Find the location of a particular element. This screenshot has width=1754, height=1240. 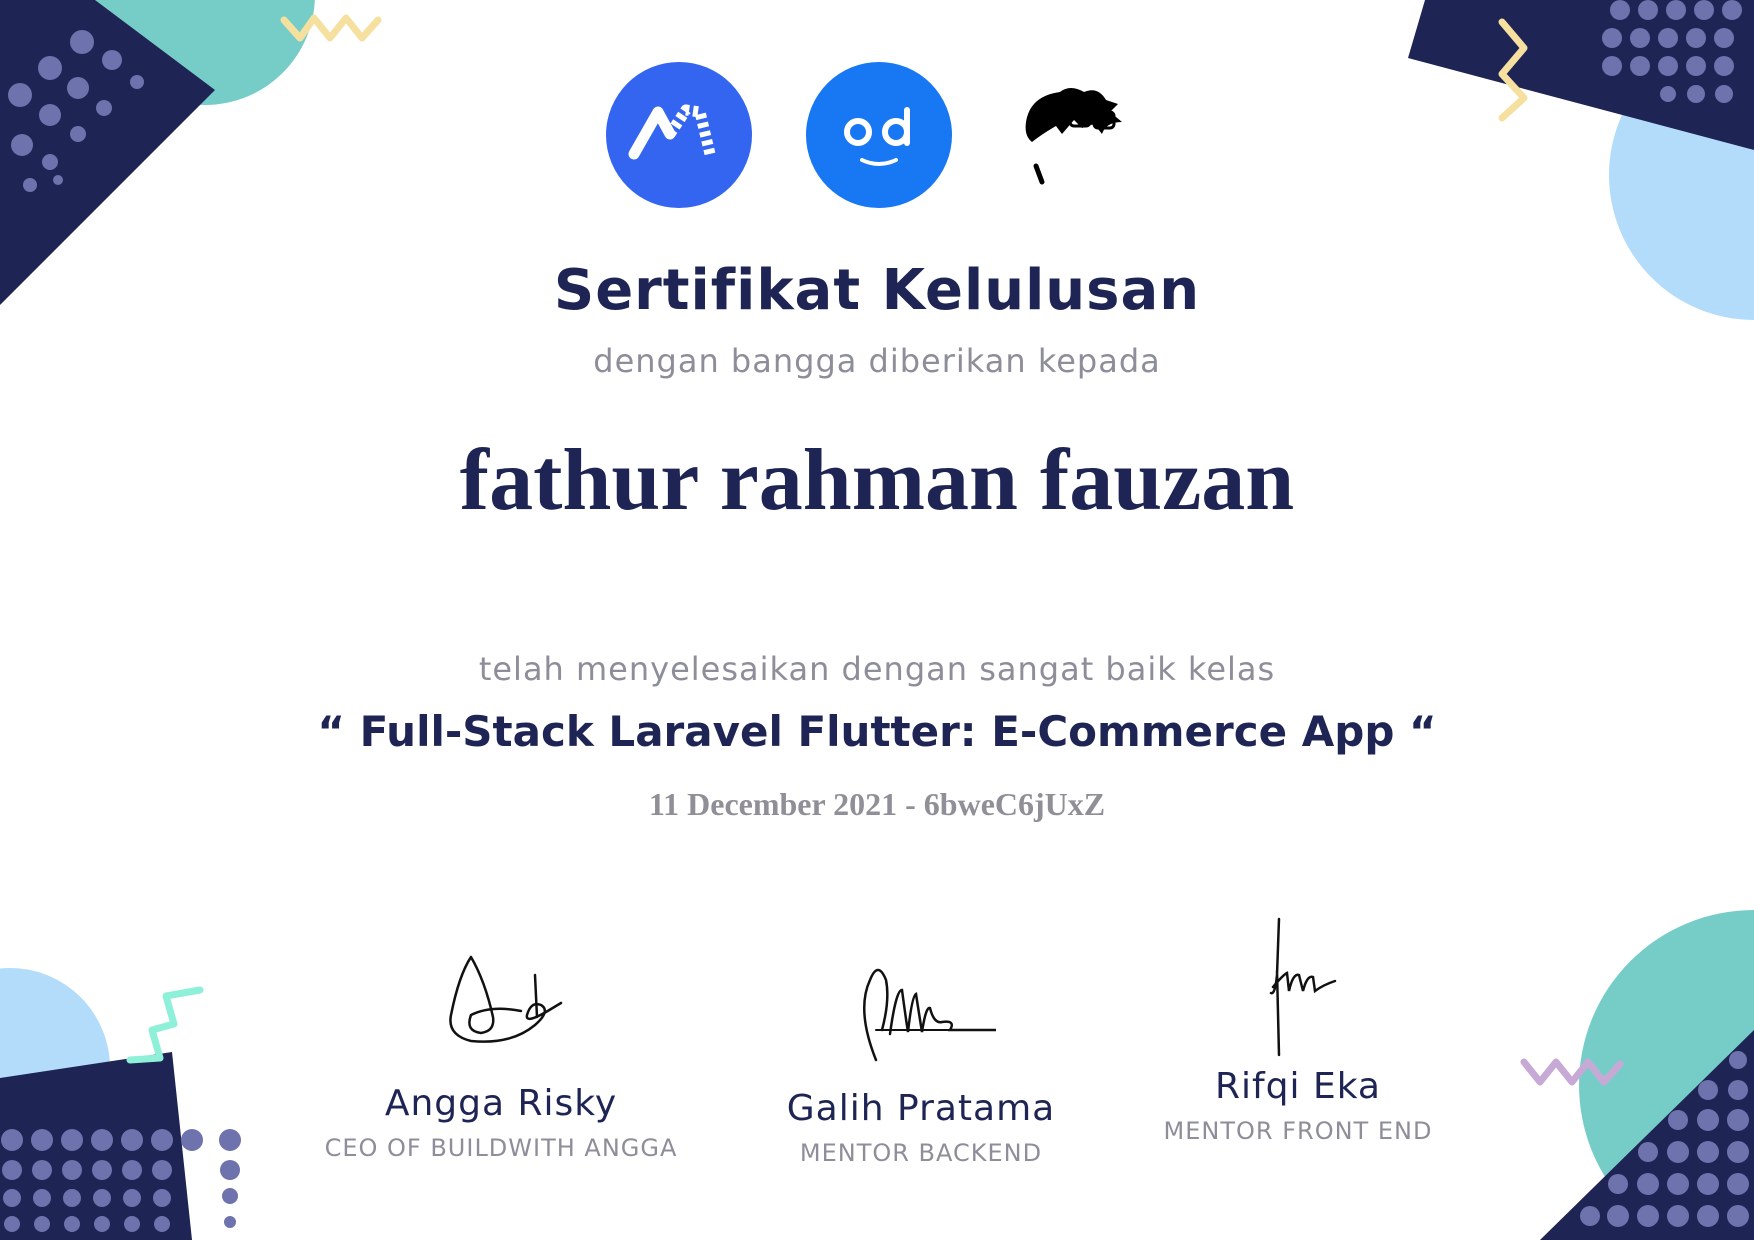

certificate-title: Sertifikat Kelulusan is located at coordinates (877, 290).